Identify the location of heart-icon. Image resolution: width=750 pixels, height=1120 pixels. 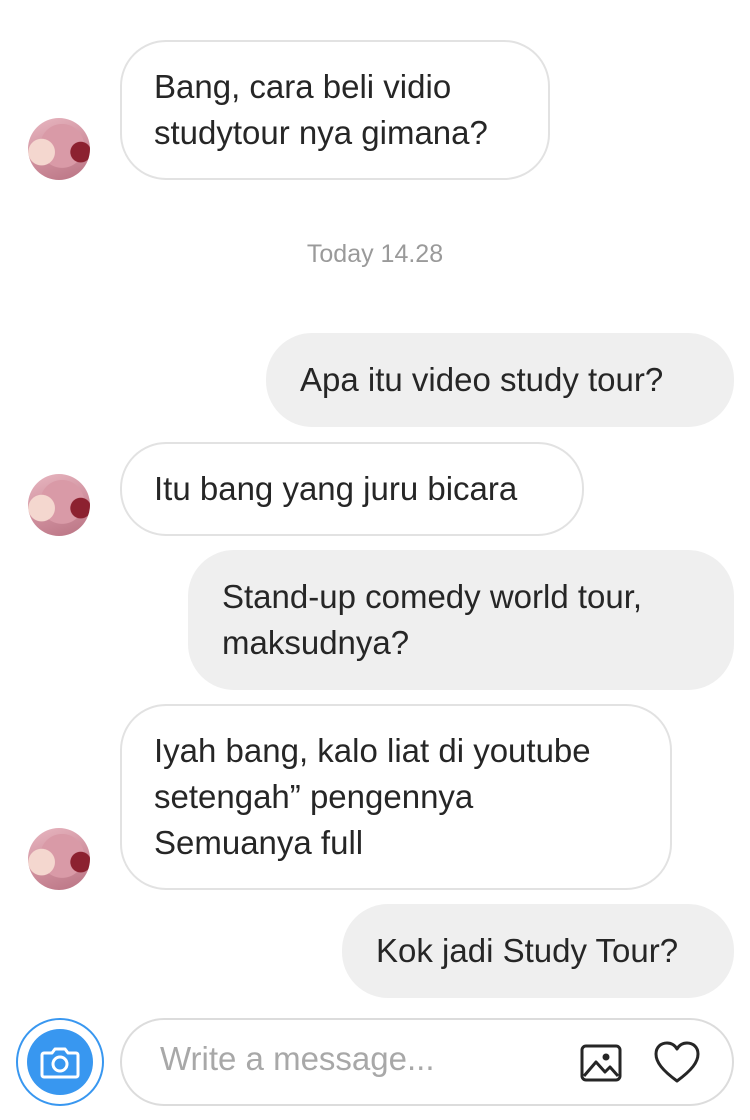
(677, 1063).